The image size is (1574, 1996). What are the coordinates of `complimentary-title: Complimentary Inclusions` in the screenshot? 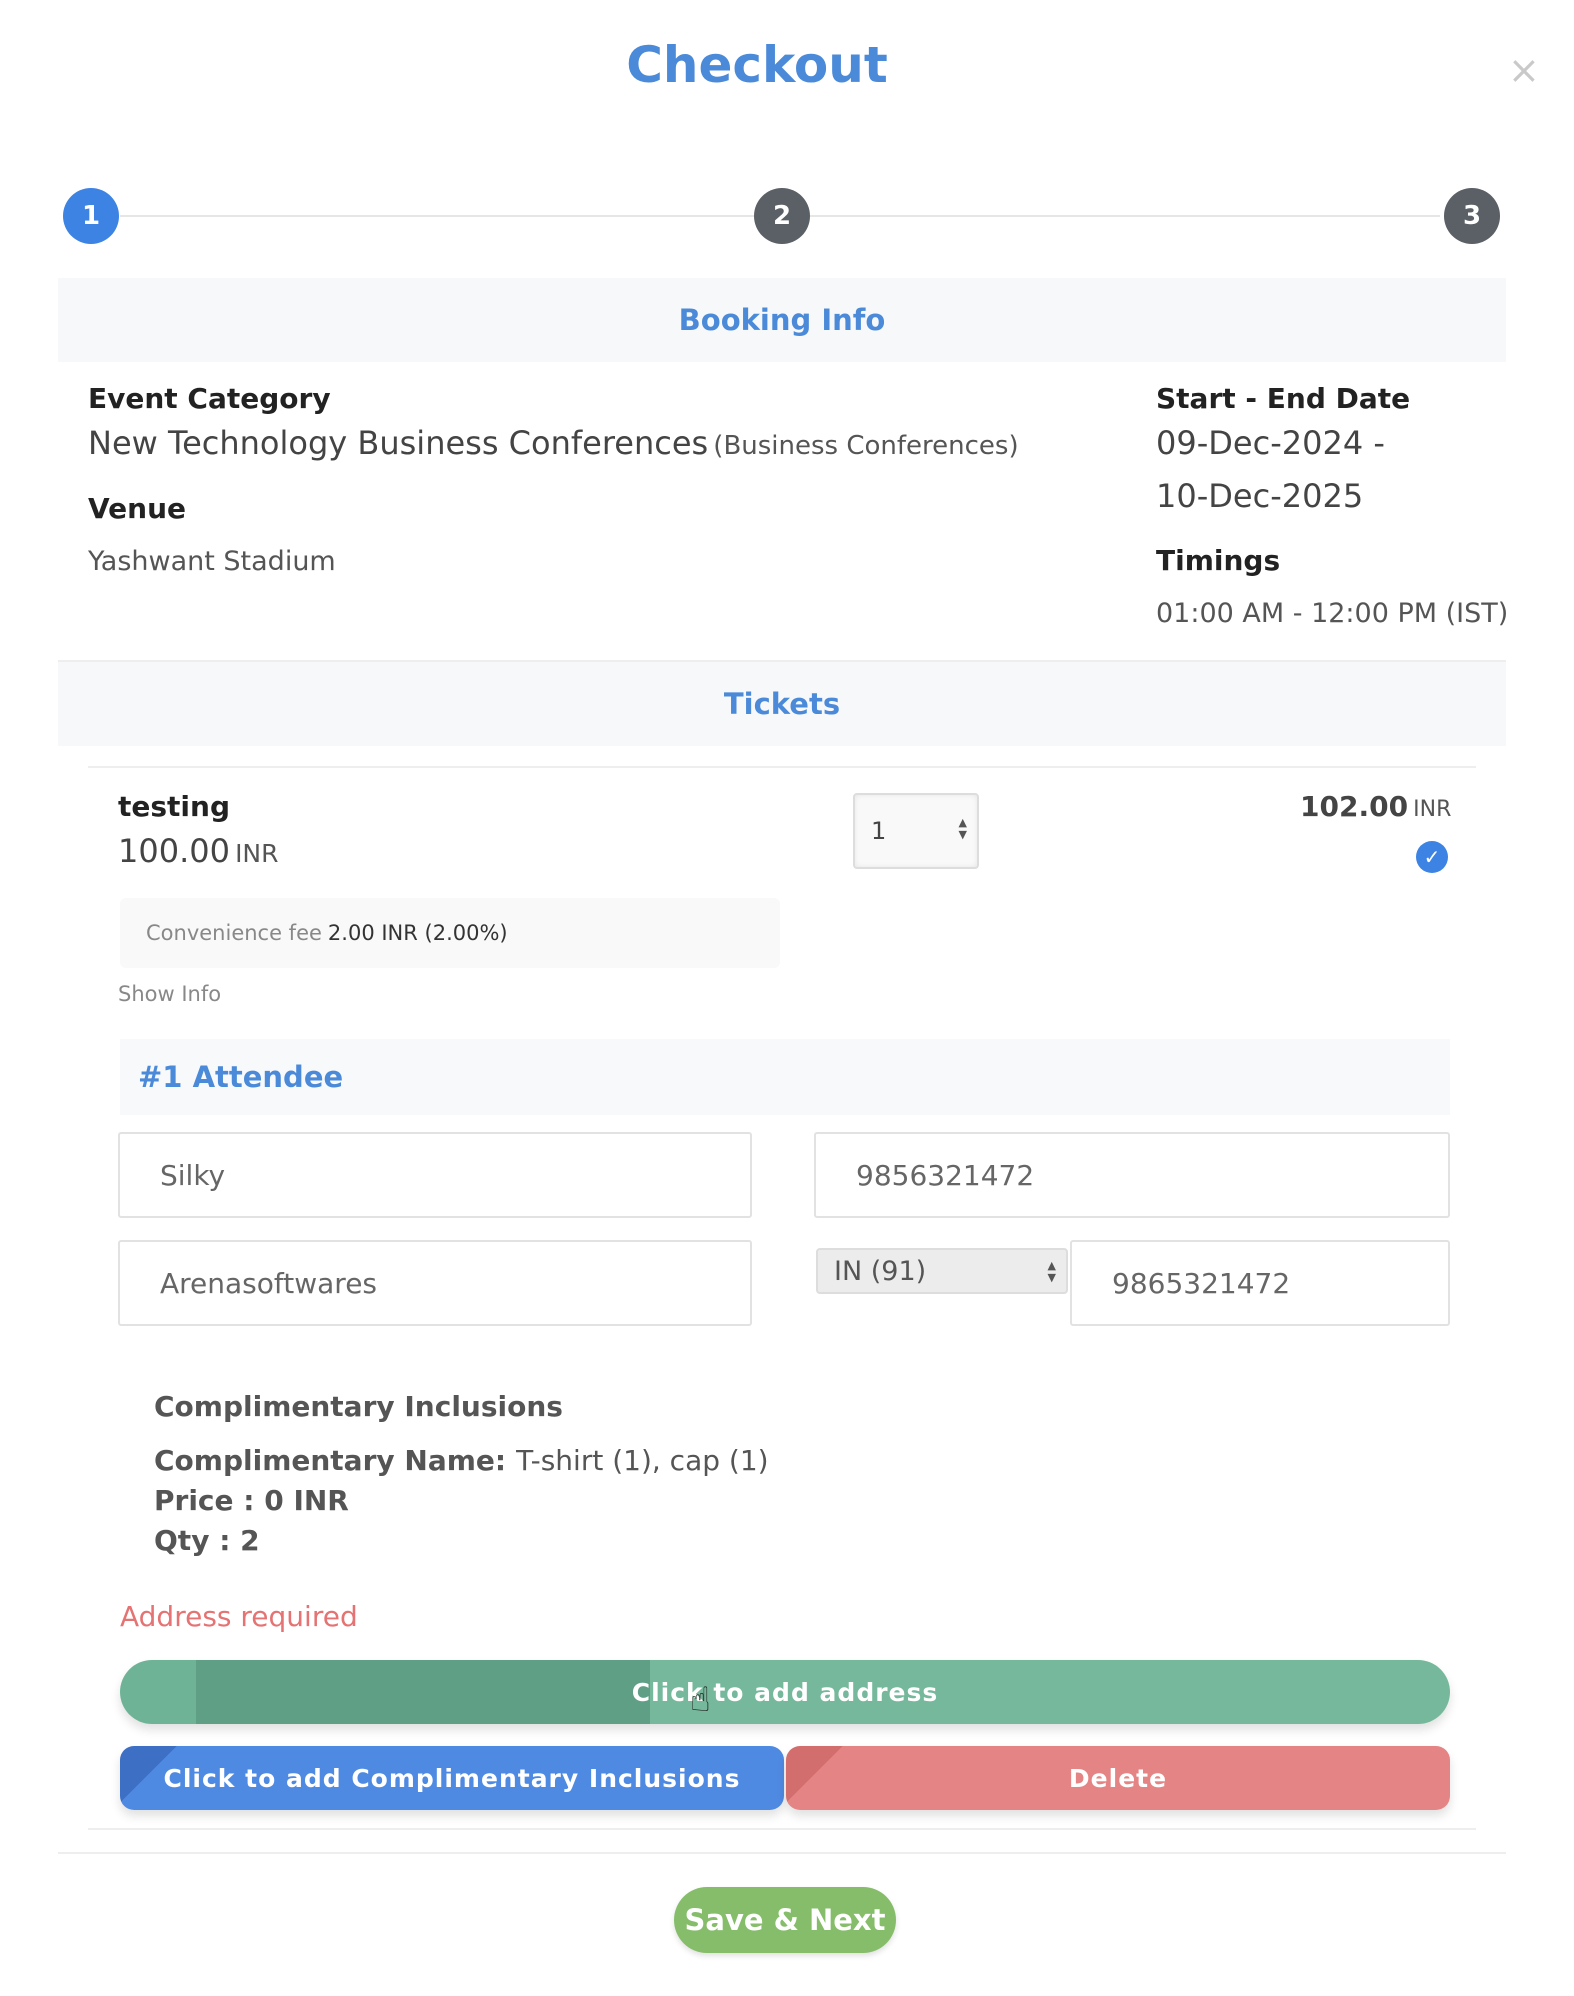 It's located at (358, 1406).